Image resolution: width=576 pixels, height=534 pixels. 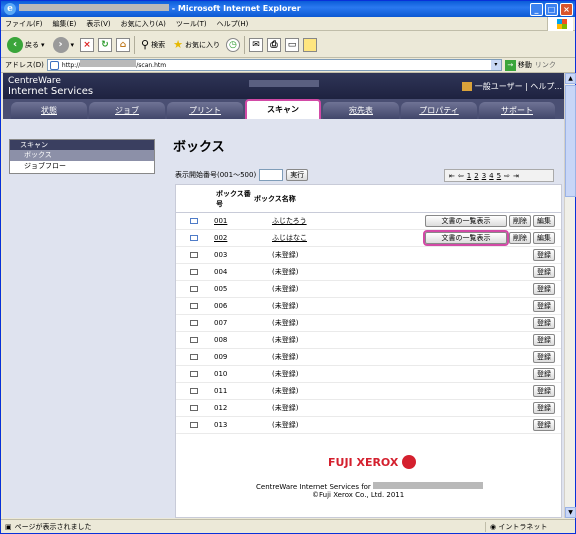 What do you see at coordinates (294, 85) in the screenshot?
I see `device-name` at bounding box center [294, 85].